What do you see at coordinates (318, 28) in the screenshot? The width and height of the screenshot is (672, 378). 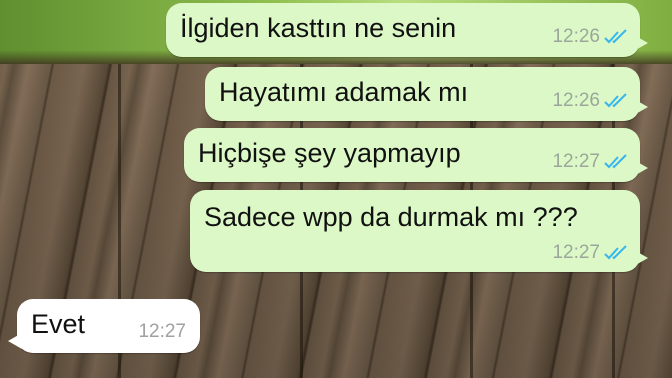 I see `message-text: İlgiden kasttın ne senin` at bounding box center [318, 28].